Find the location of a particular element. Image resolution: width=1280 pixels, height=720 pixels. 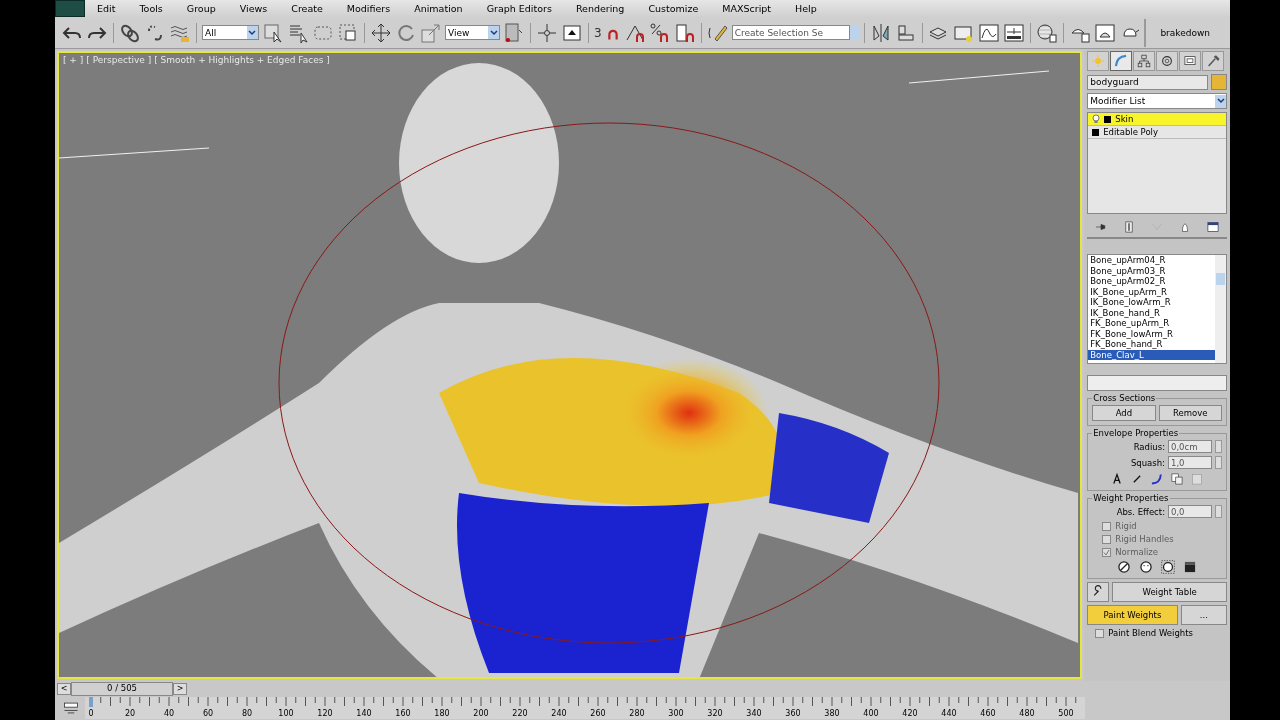

frame-label: 460 is located at coordinates (988, 713).